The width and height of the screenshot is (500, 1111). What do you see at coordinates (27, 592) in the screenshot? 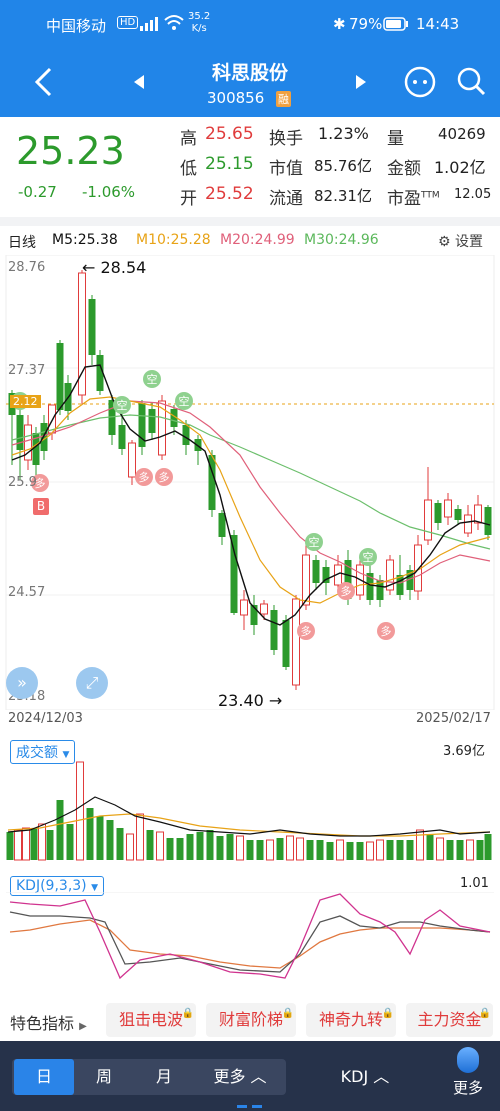
I see `price-axis-4: 24.57` at bounding box center [27, 592].